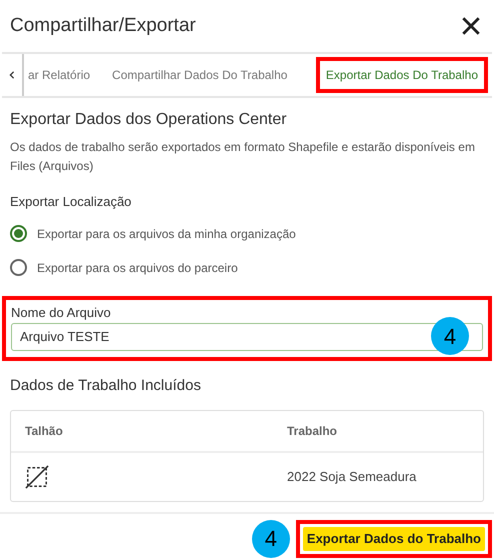 This screenshot has height=559, width=494. I want to click on section-heading: Dados de Trabalho Incluídos, so click(106, 386).